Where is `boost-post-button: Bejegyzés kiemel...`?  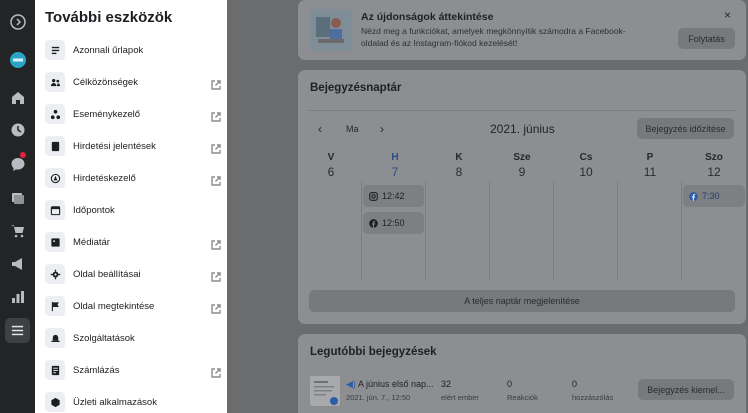
boost-post-button: Bejegyzés kiemel... is located at coordinates (686, 389).